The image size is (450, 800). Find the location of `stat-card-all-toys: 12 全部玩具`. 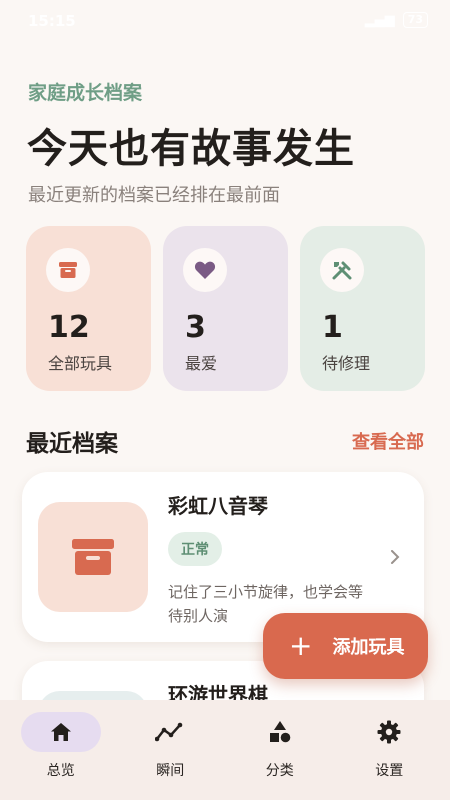

stat-card-all-toys: 12 全部玩具 is located at coordinates (88, 308).